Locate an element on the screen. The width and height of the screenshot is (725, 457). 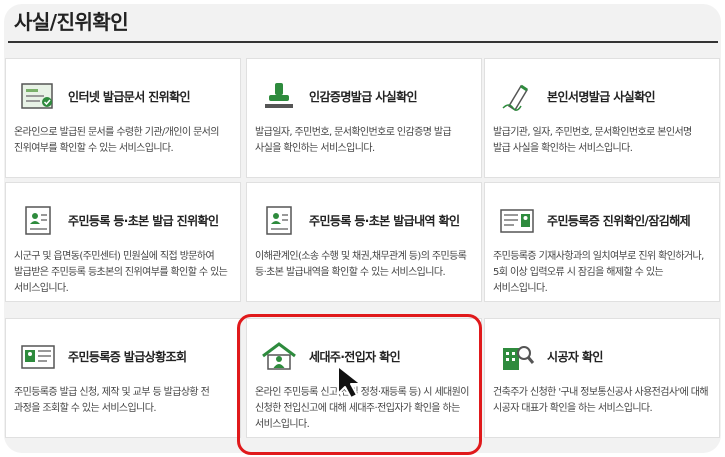
id-card-search-icon is located at coordinates (38, 356).